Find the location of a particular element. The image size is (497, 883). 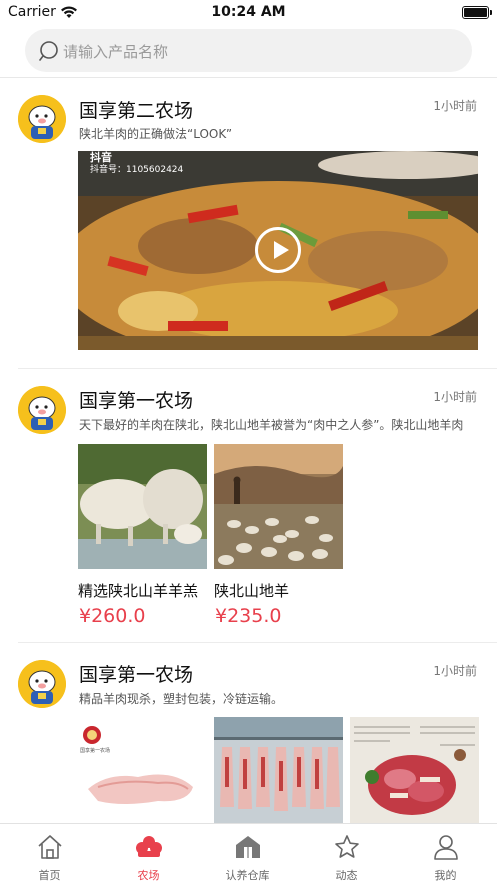

meat-processing-image is located at coordinates (278, 770).